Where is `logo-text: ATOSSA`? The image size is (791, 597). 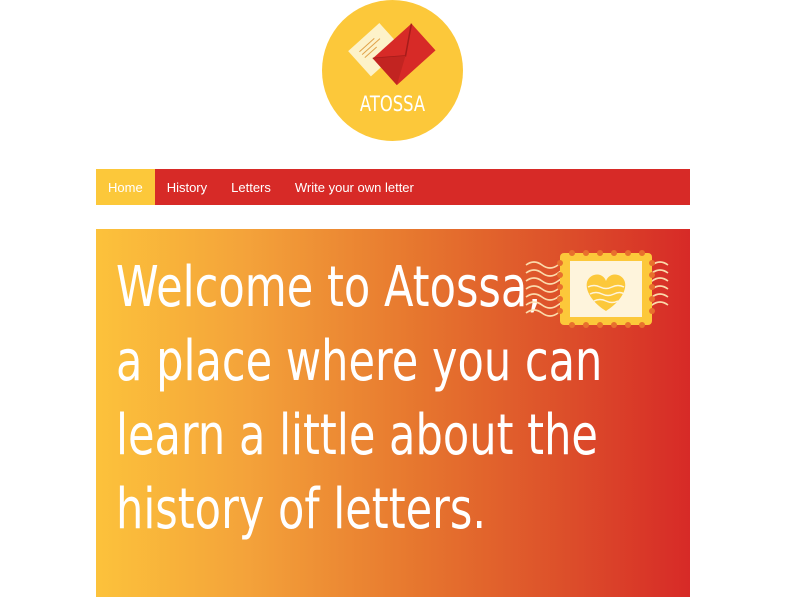 logo-text: ATOSSA is located at coordinates (392, 104).